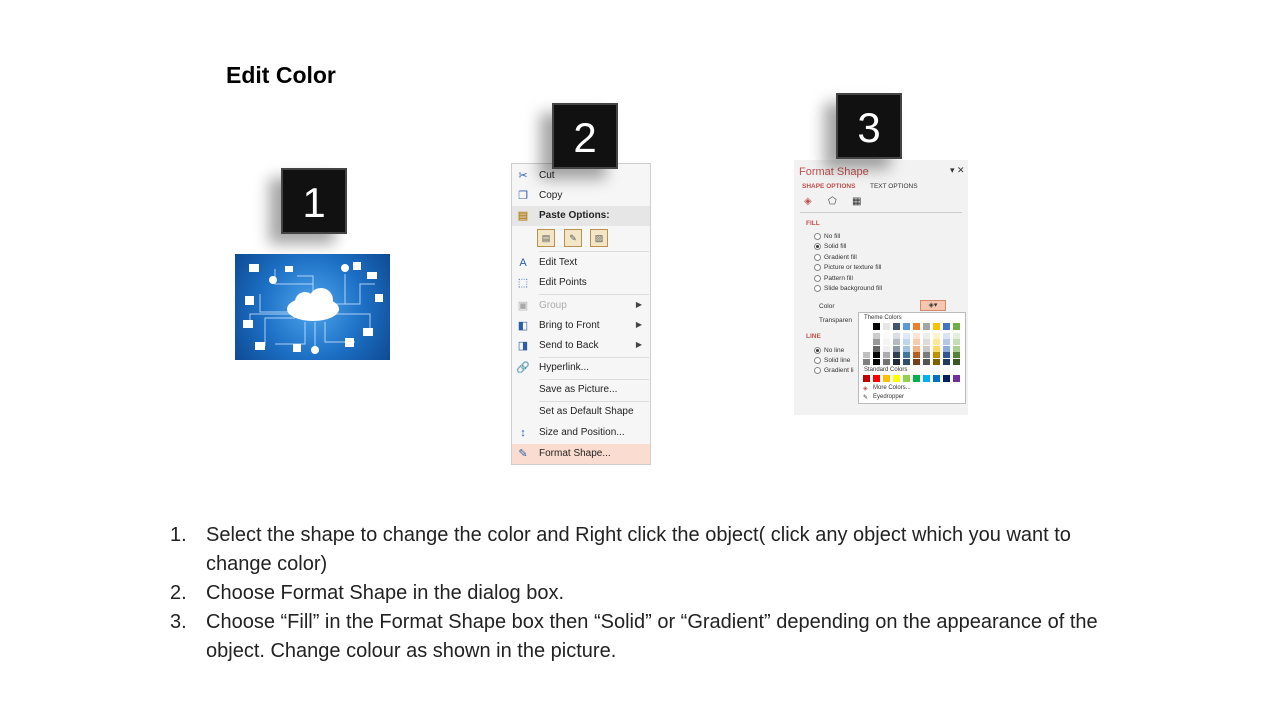 The width and height of the screenshot is (1280, 720). What do you see at coordinates (817, 370) in the screenshot?
I see `radio-gradient-line` at bounding box center [817, 370].